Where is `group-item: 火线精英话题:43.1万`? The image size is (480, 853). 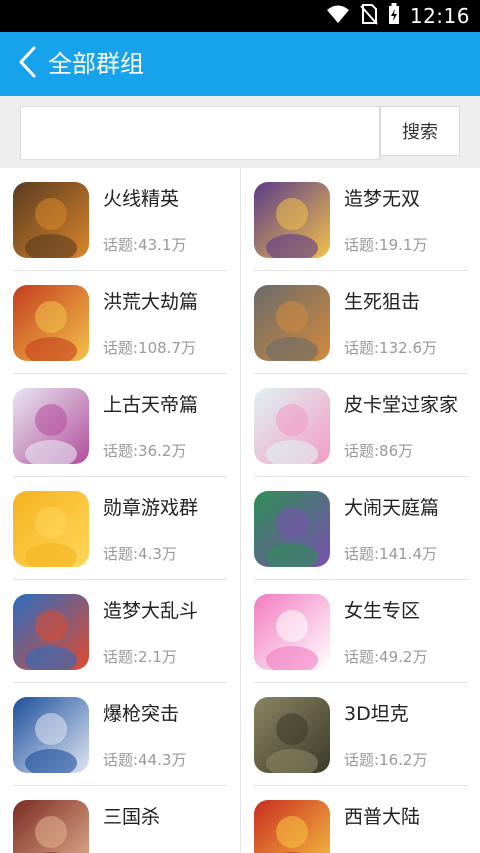
group-item: 火线精英话题:43.1万 is located at coordinates (120, 219).